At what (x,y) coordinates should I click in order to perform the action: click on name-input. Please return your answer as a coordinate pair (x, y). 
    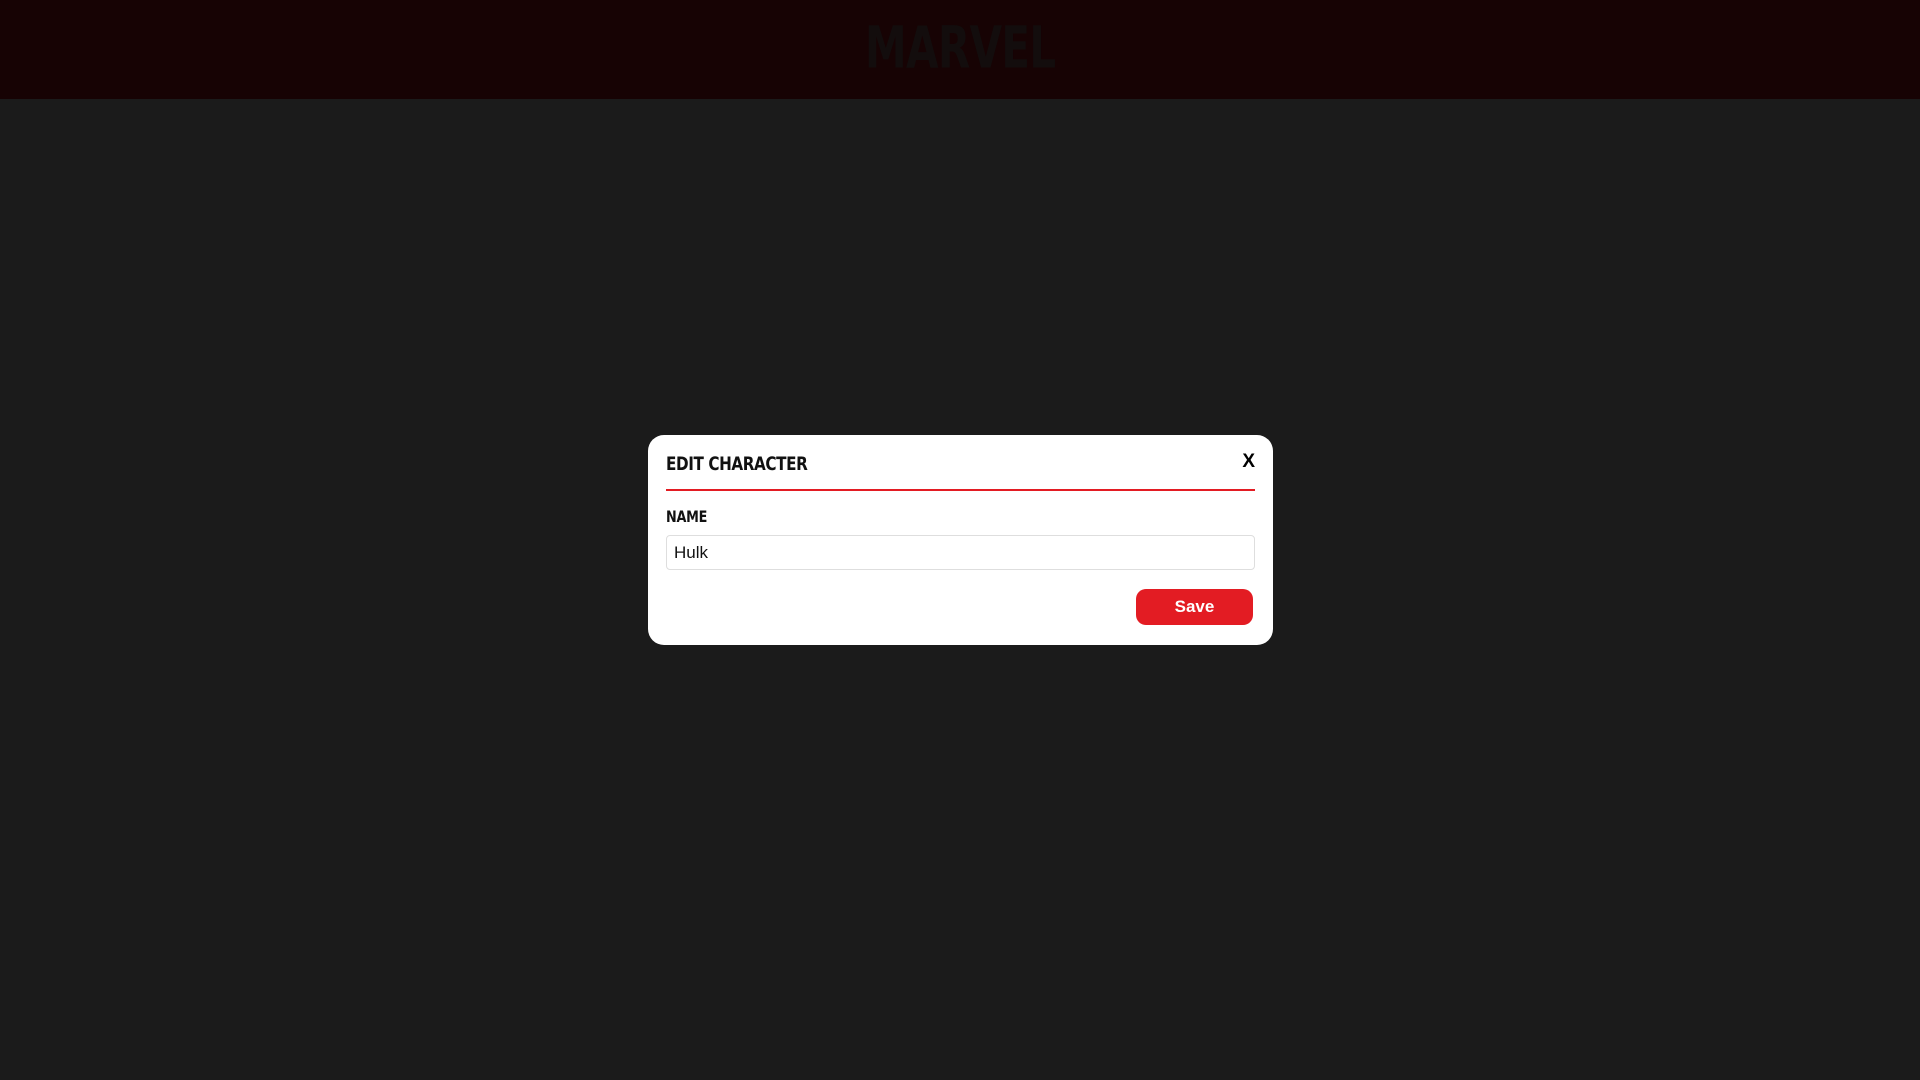
    Looking at the image, I should click on (960, 552).